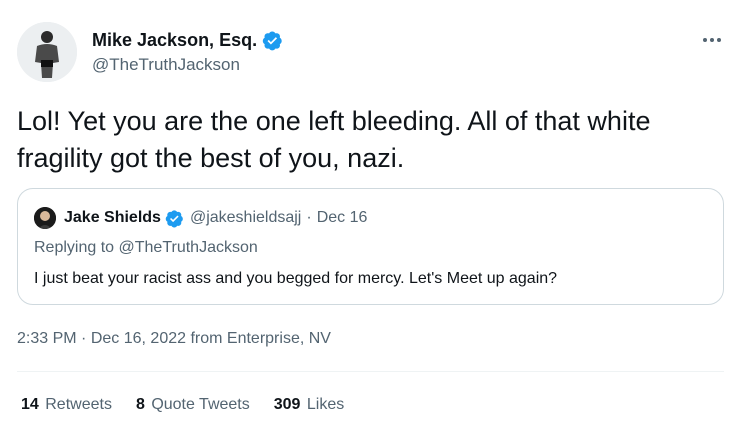 The image size is (744, 434). I want to click on author-handle: @TheTruthJackson, so click(187, 65).